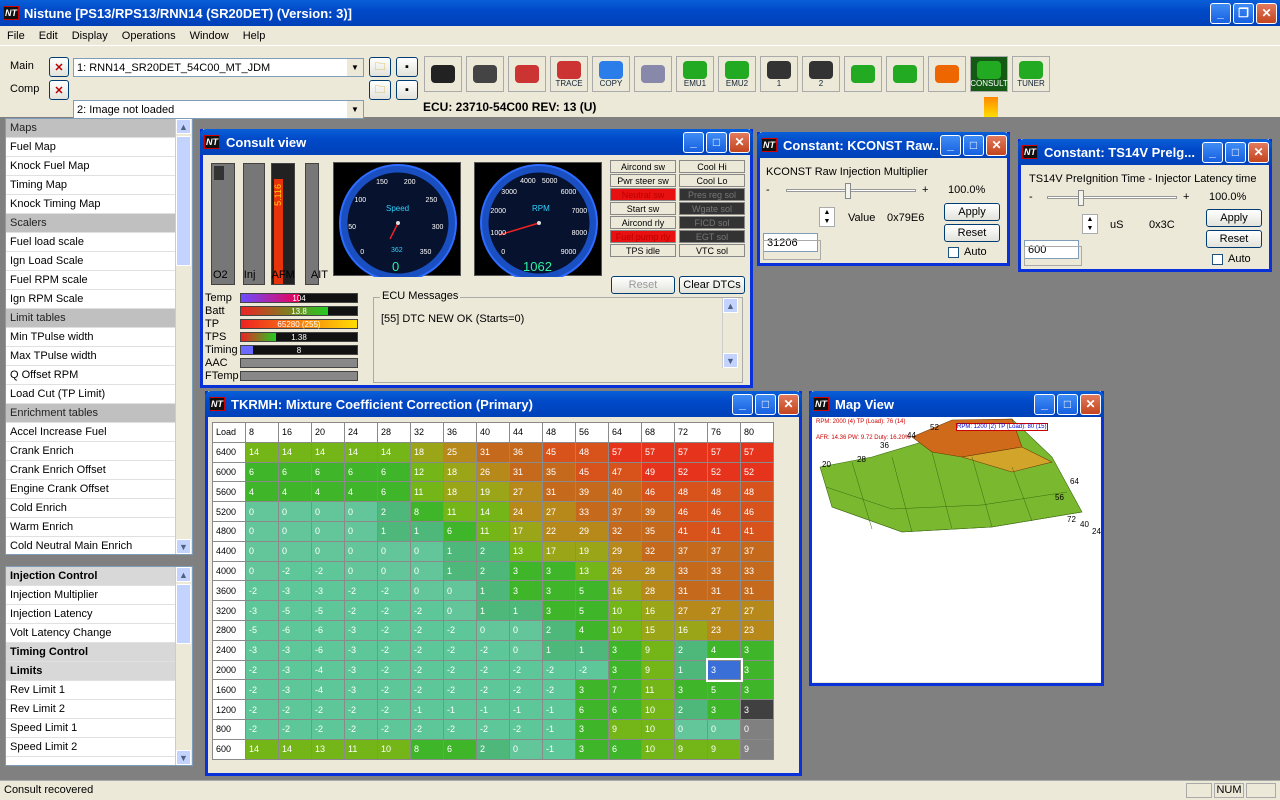  Describe the element at coordinates (90, 36) in the screenshot. I see `menu-display: Display` at that location.